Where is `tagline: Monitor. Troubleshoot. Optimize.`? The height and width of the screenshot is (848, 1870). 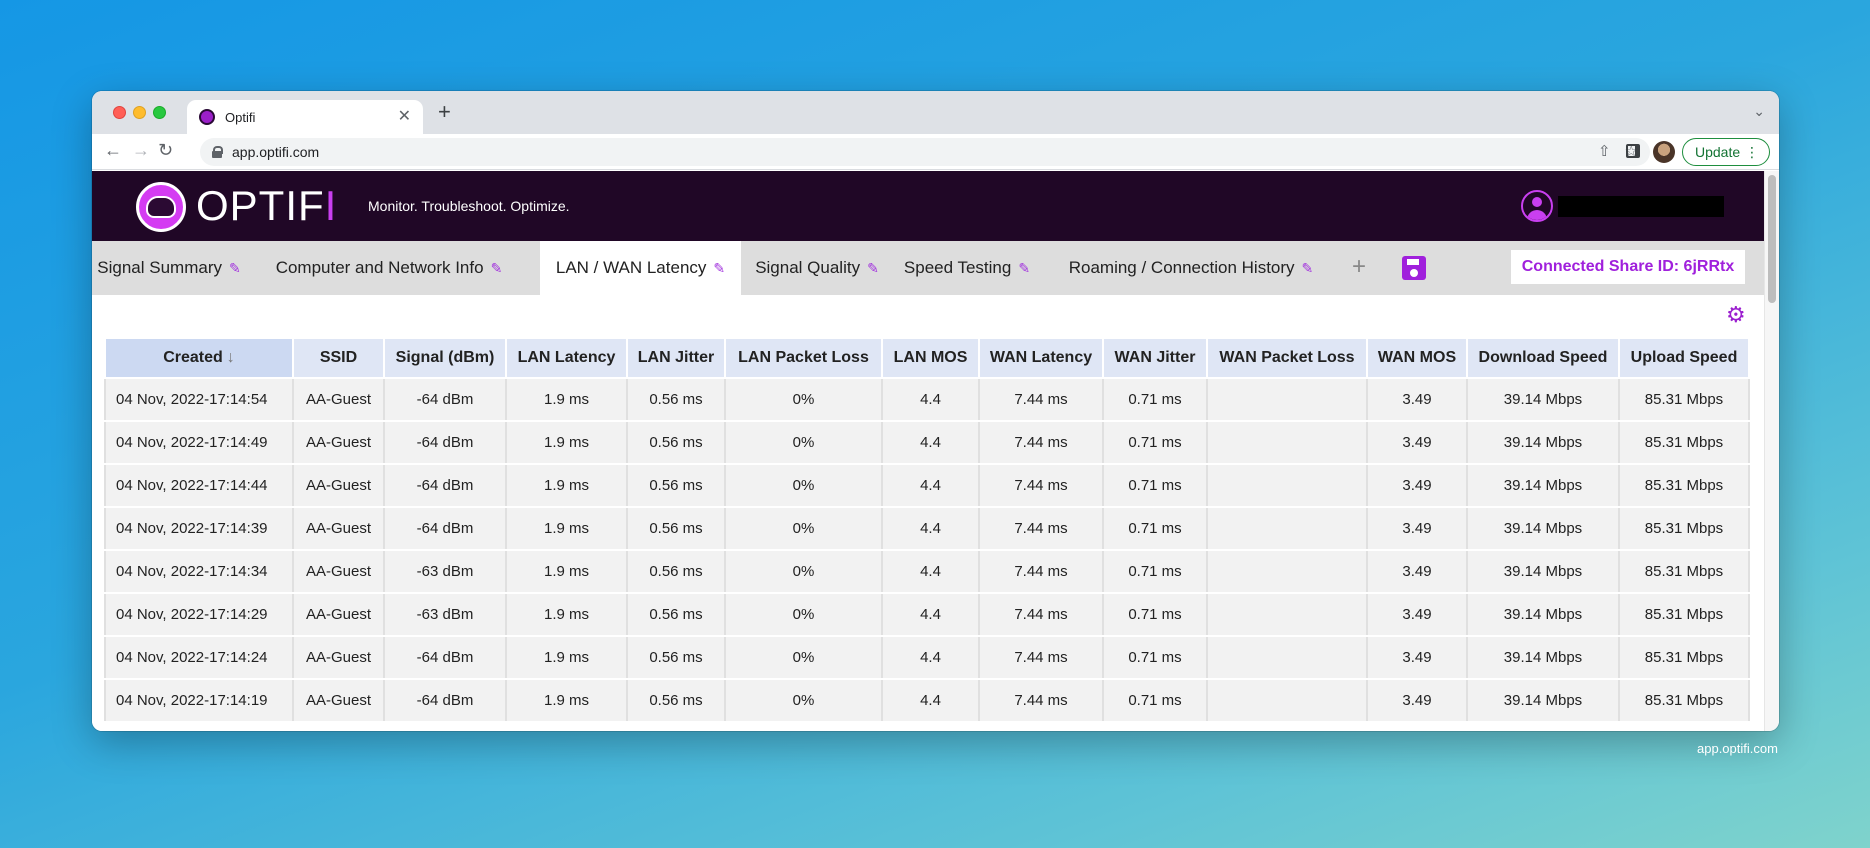
tagline: Monitor. Troubleshoot. Optimize. is located at coordinates (469, 206).